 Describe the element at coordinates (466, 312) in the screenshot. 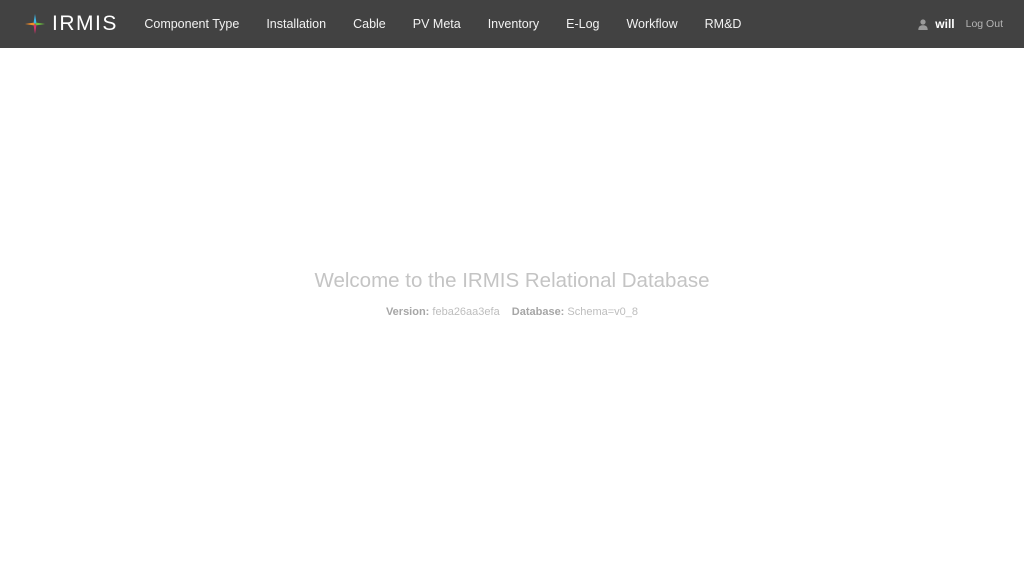

I see `version-value: feba26aa3efa` at that location.